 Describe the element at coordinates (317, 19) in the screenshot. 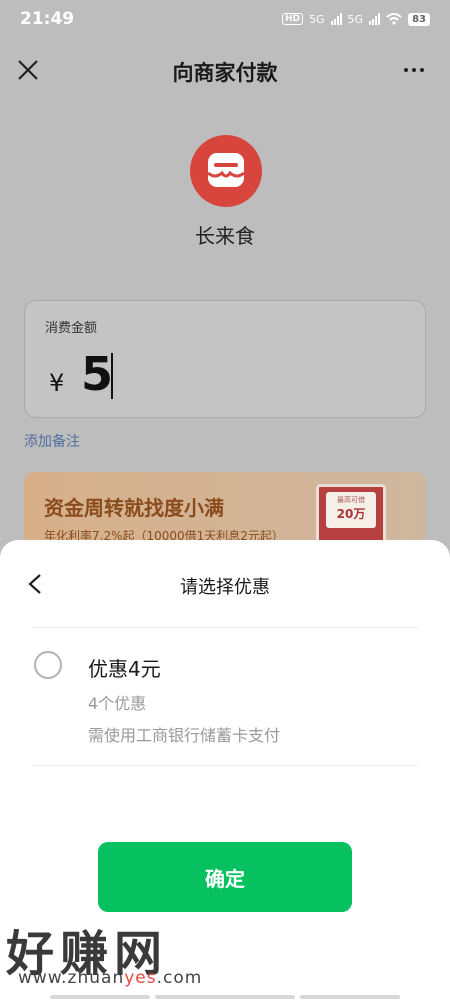

I see `sim1-label: 5G` at that location.